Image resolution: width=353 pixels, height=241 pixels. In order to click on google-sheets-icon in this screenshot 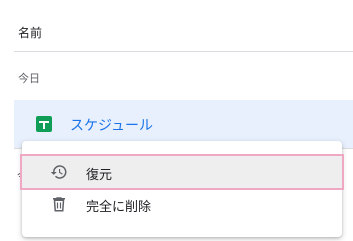, I will do `click(44, 124)`.